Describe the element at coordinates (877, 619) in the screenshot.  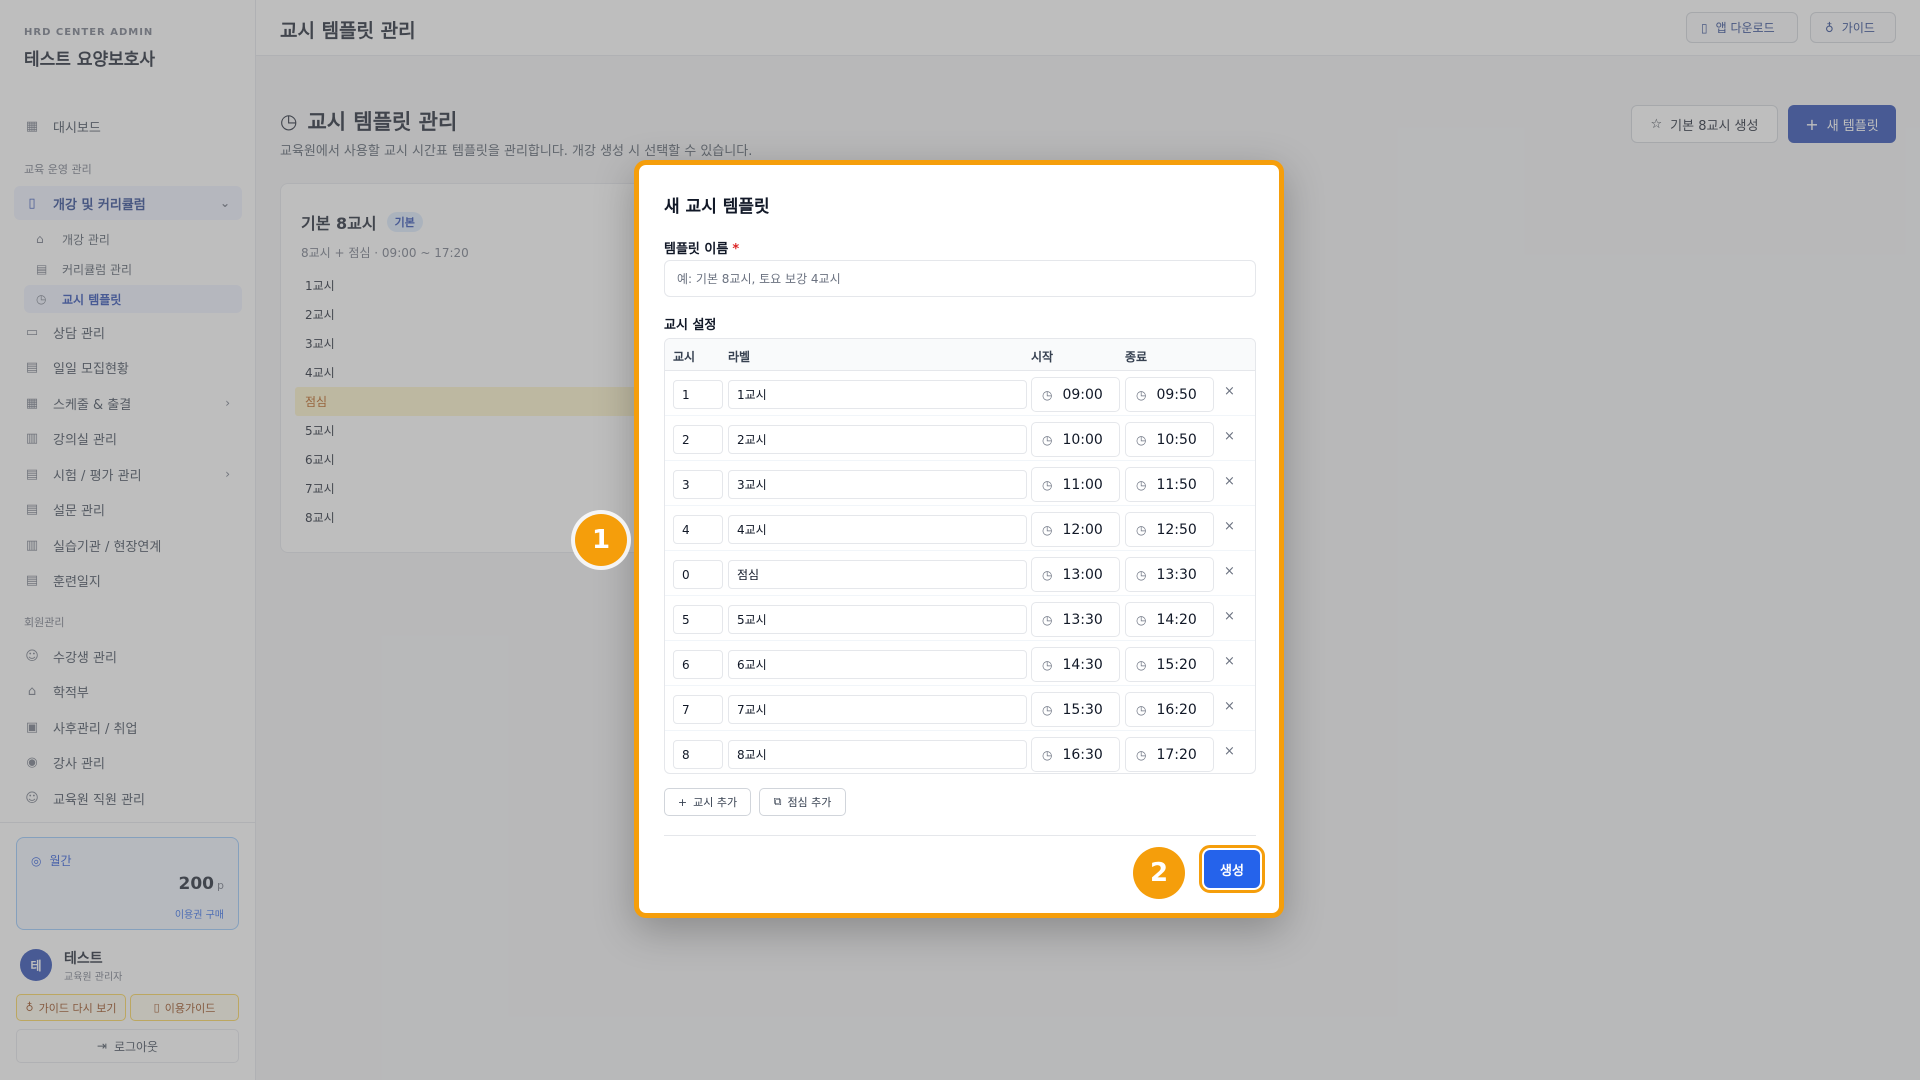
I see `period-label-input: 5교시` at that location.